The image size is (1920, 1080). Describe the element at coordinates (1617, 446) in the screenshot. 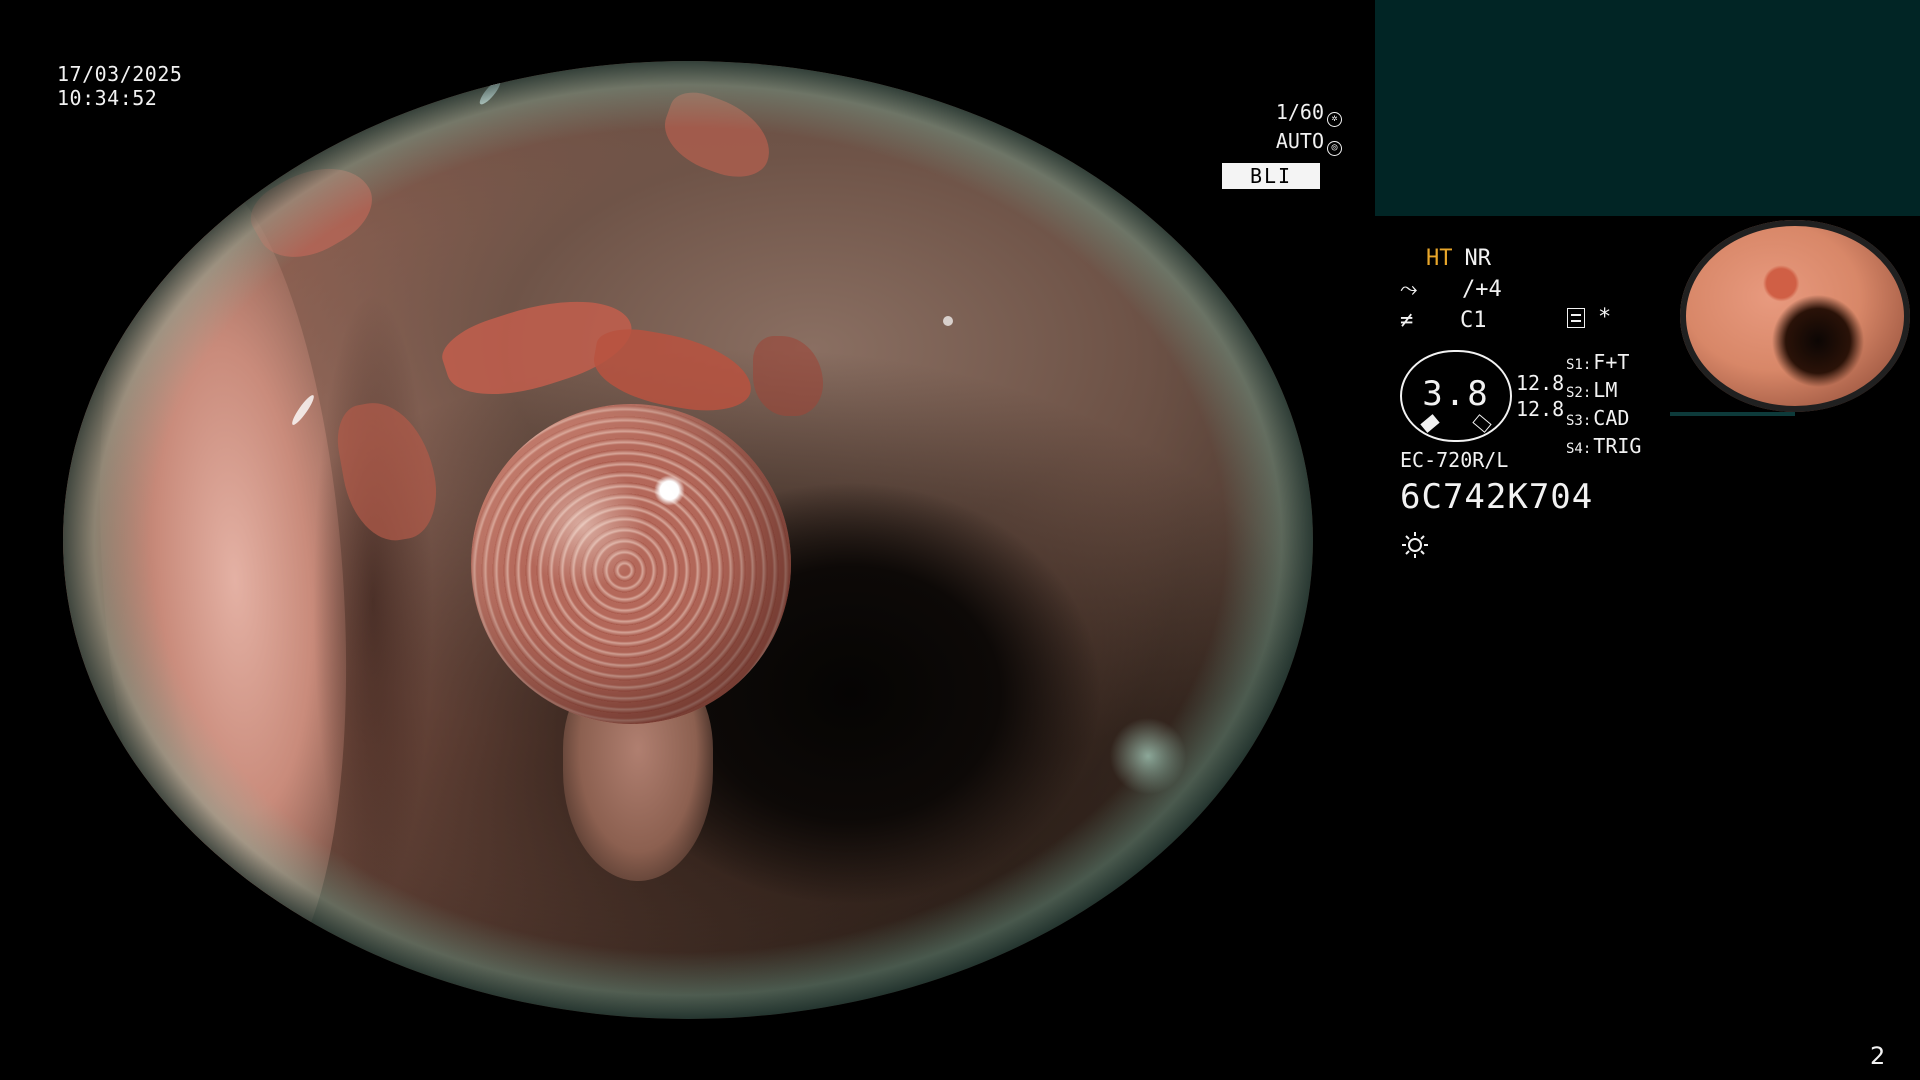

I see `switch-value: TRIG` at that location.